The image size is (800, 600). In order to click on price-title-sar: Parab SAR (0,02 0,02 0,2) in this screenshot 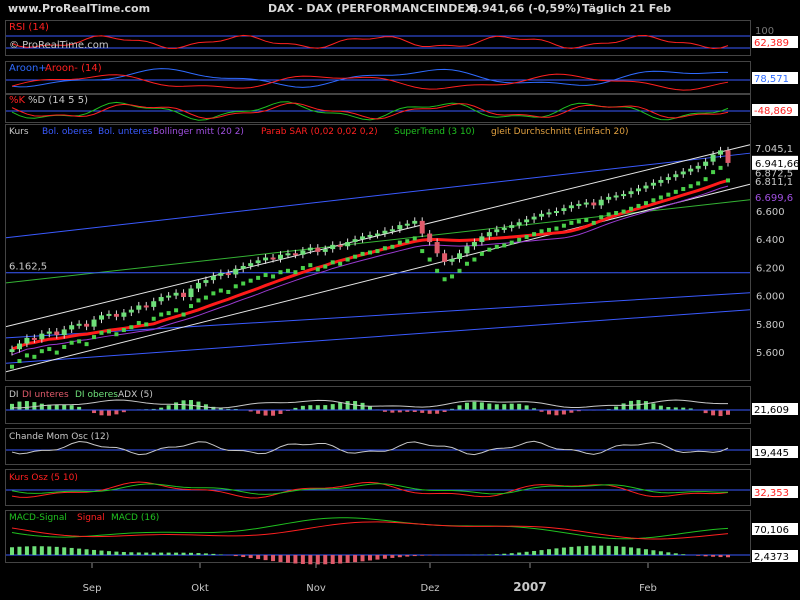, I will do `click(319, 132)`.